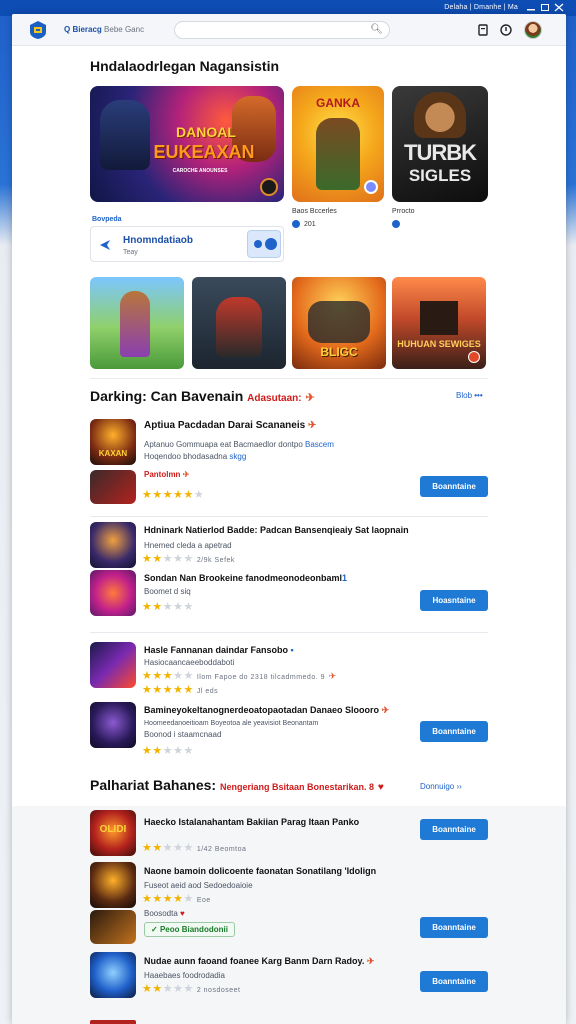 The height and width of the screenshot is (1024, 576). Describe the element at coordinates (282, 30) in the screenshot. I see `search-input: 🔍︎` at that location.